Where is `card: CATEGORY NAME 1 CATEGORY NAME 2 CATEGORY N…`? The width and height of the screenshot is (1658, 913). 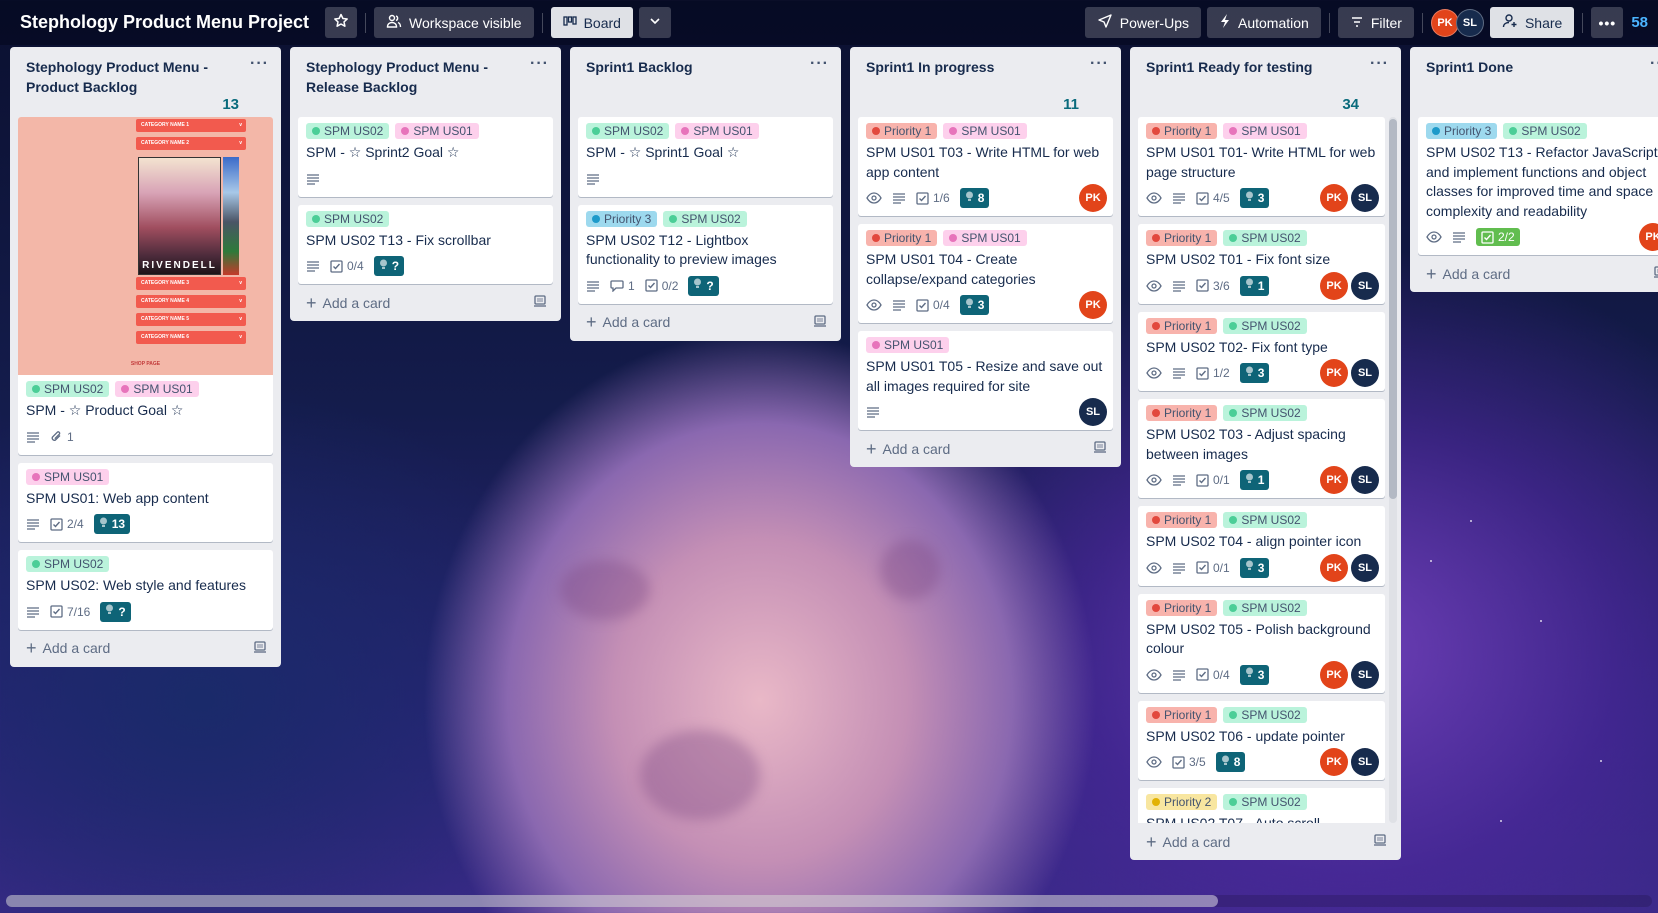
card: CATEGORY NAME 1 CATEGORY NAME 2 CATEGORY N… is located at coordinates (145, 286).